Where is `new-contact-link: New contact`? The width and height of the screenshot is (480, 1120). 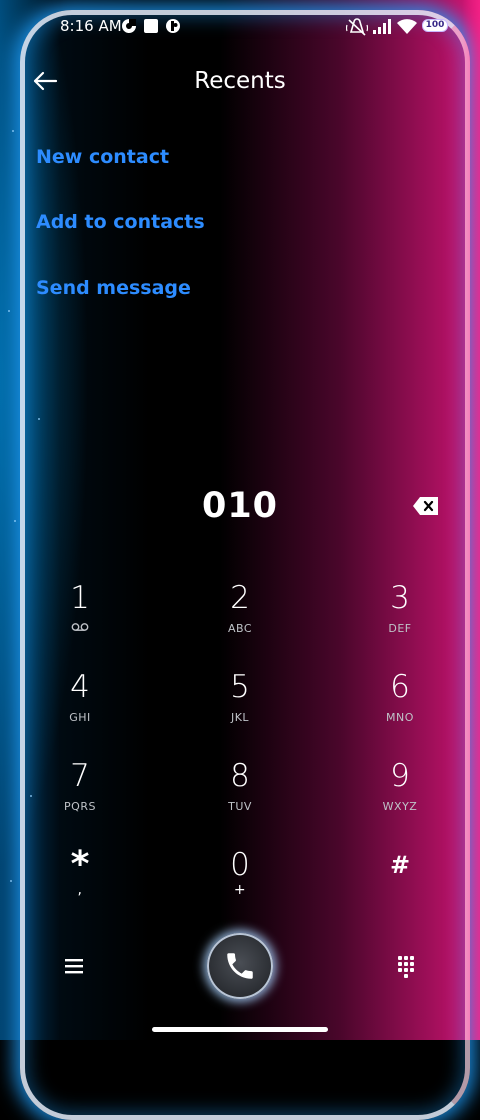 new-contact-link: New contact is located at coordinates (102, 157).